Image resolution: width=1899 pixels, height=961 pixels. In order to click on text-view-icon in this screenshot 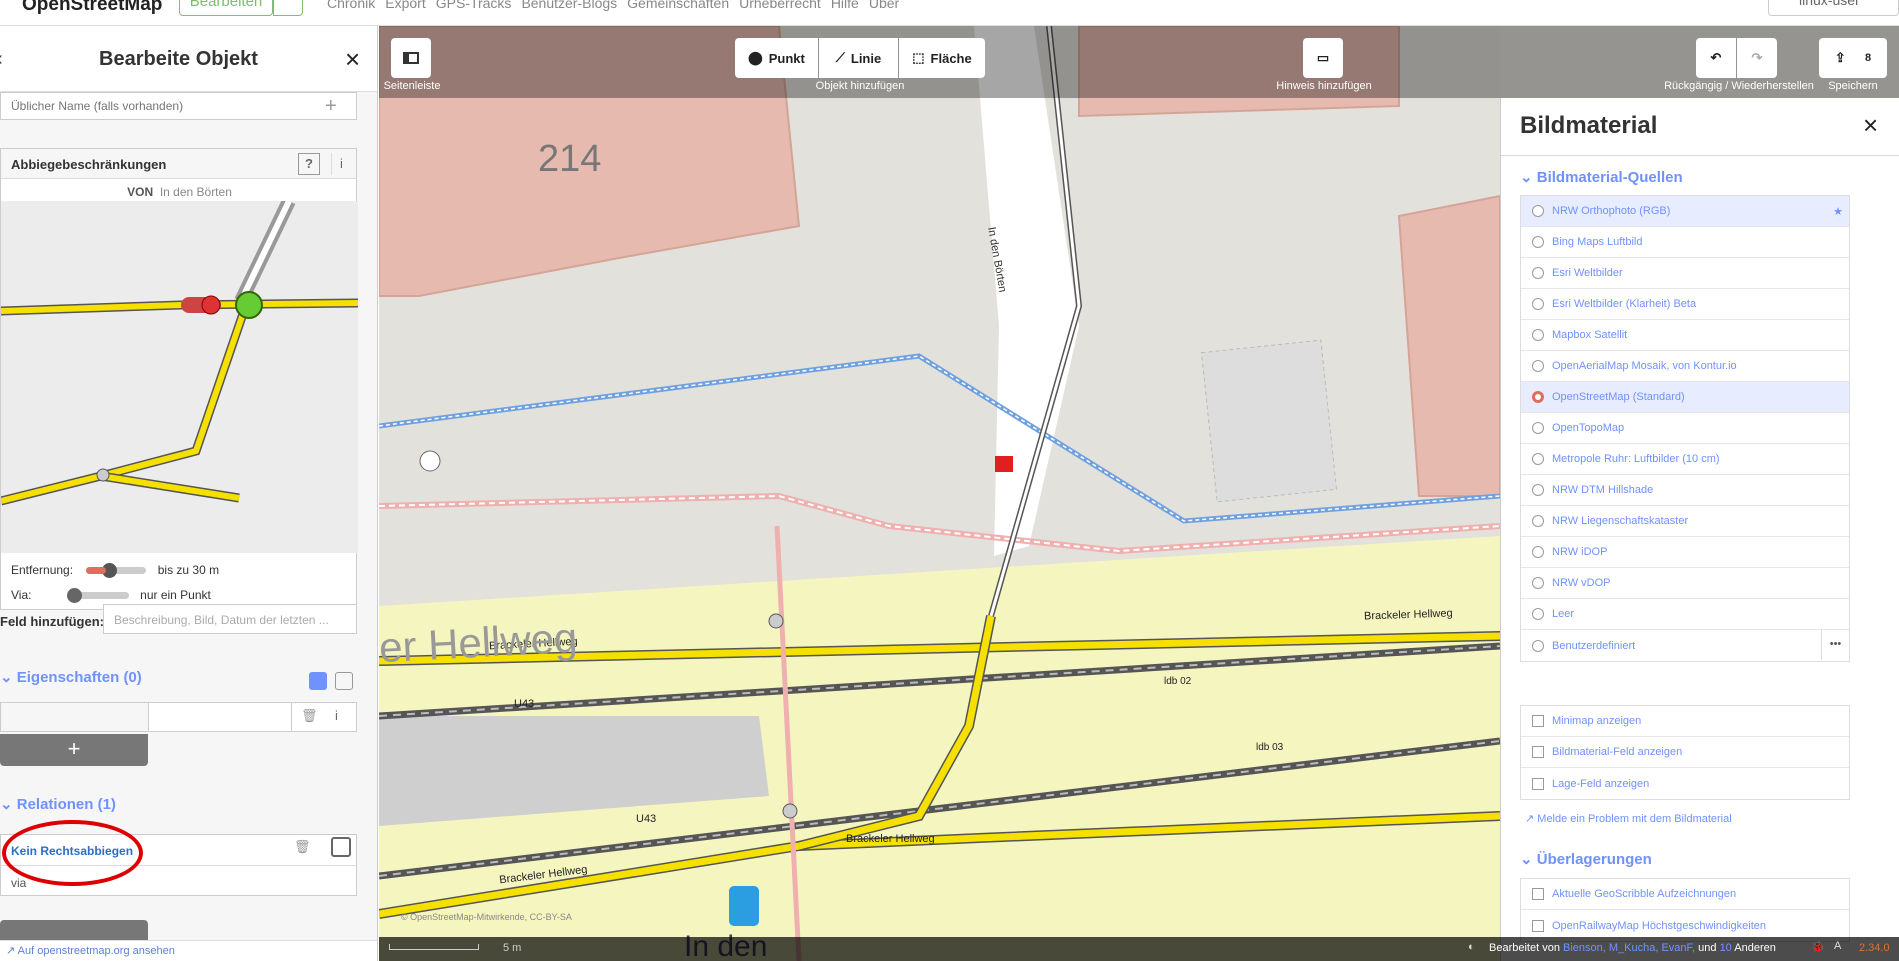, I will do `click(344, 681)`.